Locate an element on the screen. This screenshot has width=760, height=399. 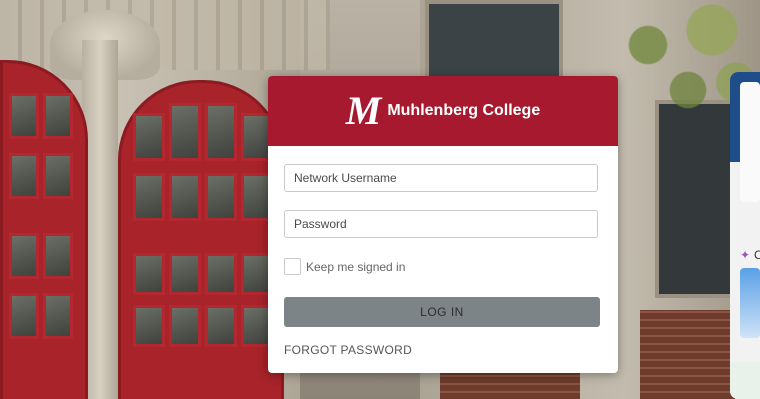
sparkle-icon: ✦ is located at coordinates (745, 255).